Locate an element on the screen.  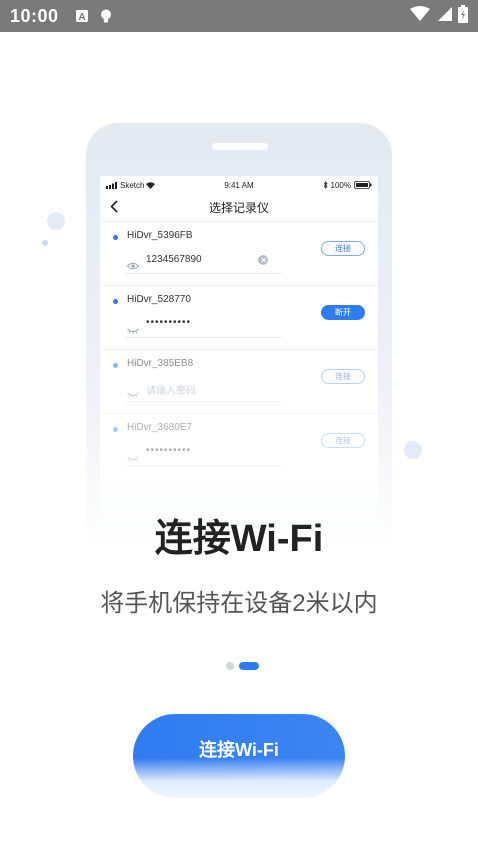
nav-title: 选择记录仪 is located at coordinates (238, 208).